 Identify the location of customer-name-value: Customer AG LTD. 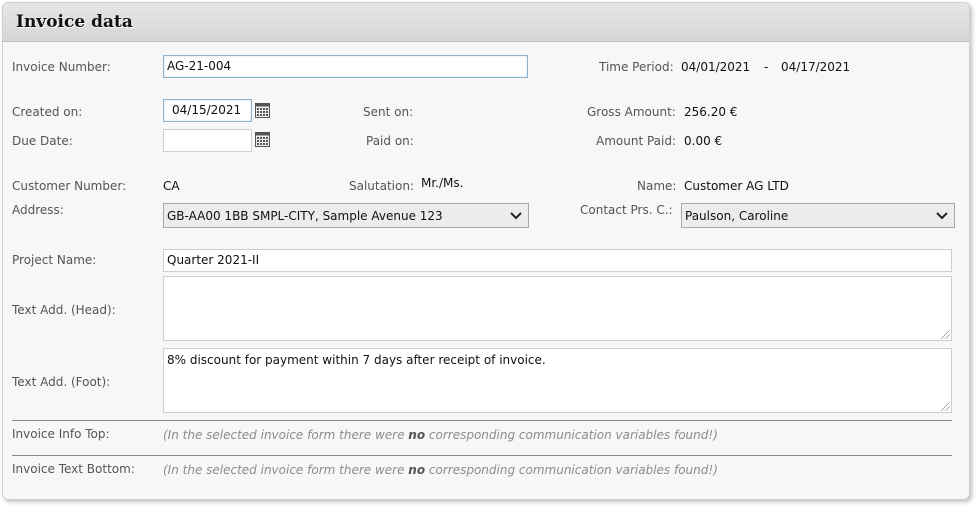
(736, 186).